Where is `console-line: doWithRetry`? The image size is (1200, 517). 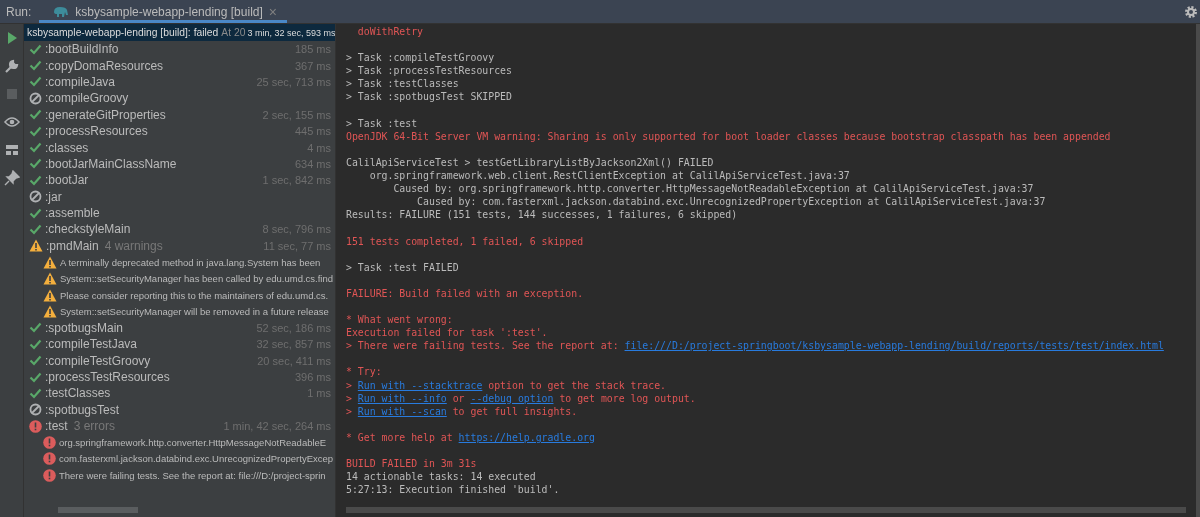 console-line: doWithRetry is located at coordinates (390, 31).